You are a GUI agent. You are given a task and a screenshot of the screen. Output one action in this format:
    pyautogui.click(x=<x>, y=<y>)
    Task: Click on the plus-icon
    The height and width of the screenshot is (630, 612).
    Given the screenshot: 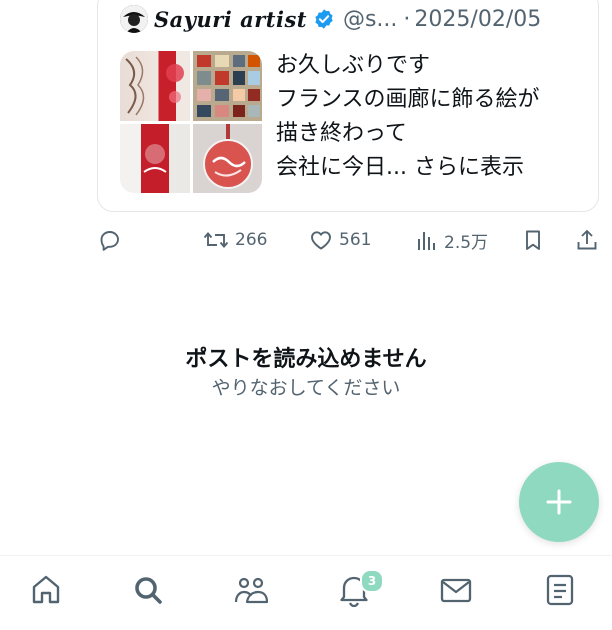 What is the action you would take?
    pyautogui.click(x=559, y=502)
    